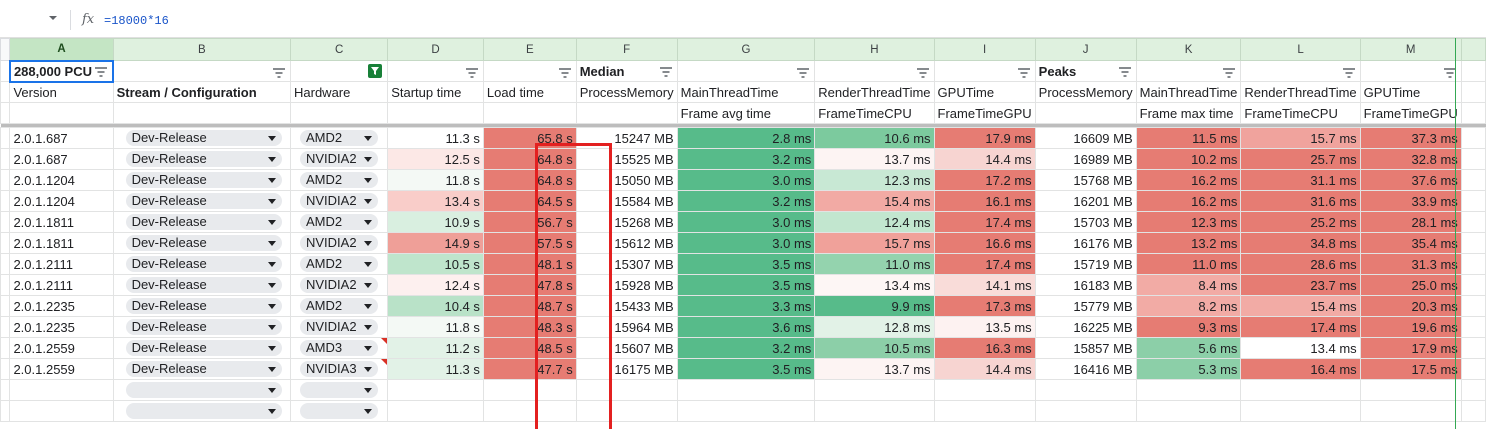 The width and height of the screenshot is (1486, 429). What do you see at coordinates (529, 71) in the screenshot?
I see `header1-cell` at bounding box center [529, 71].